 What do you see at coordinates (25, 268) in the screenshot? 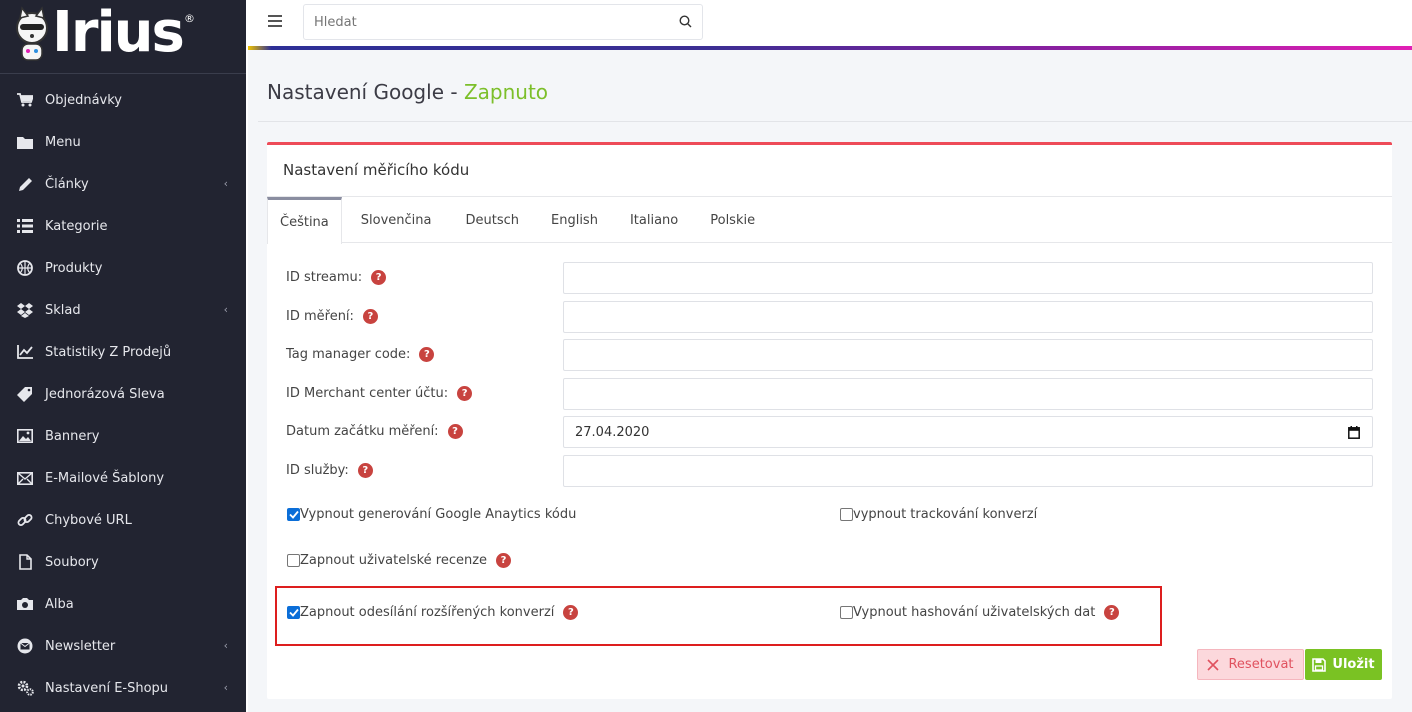
I see `basketball-icon` at bounding box center [25, 268].